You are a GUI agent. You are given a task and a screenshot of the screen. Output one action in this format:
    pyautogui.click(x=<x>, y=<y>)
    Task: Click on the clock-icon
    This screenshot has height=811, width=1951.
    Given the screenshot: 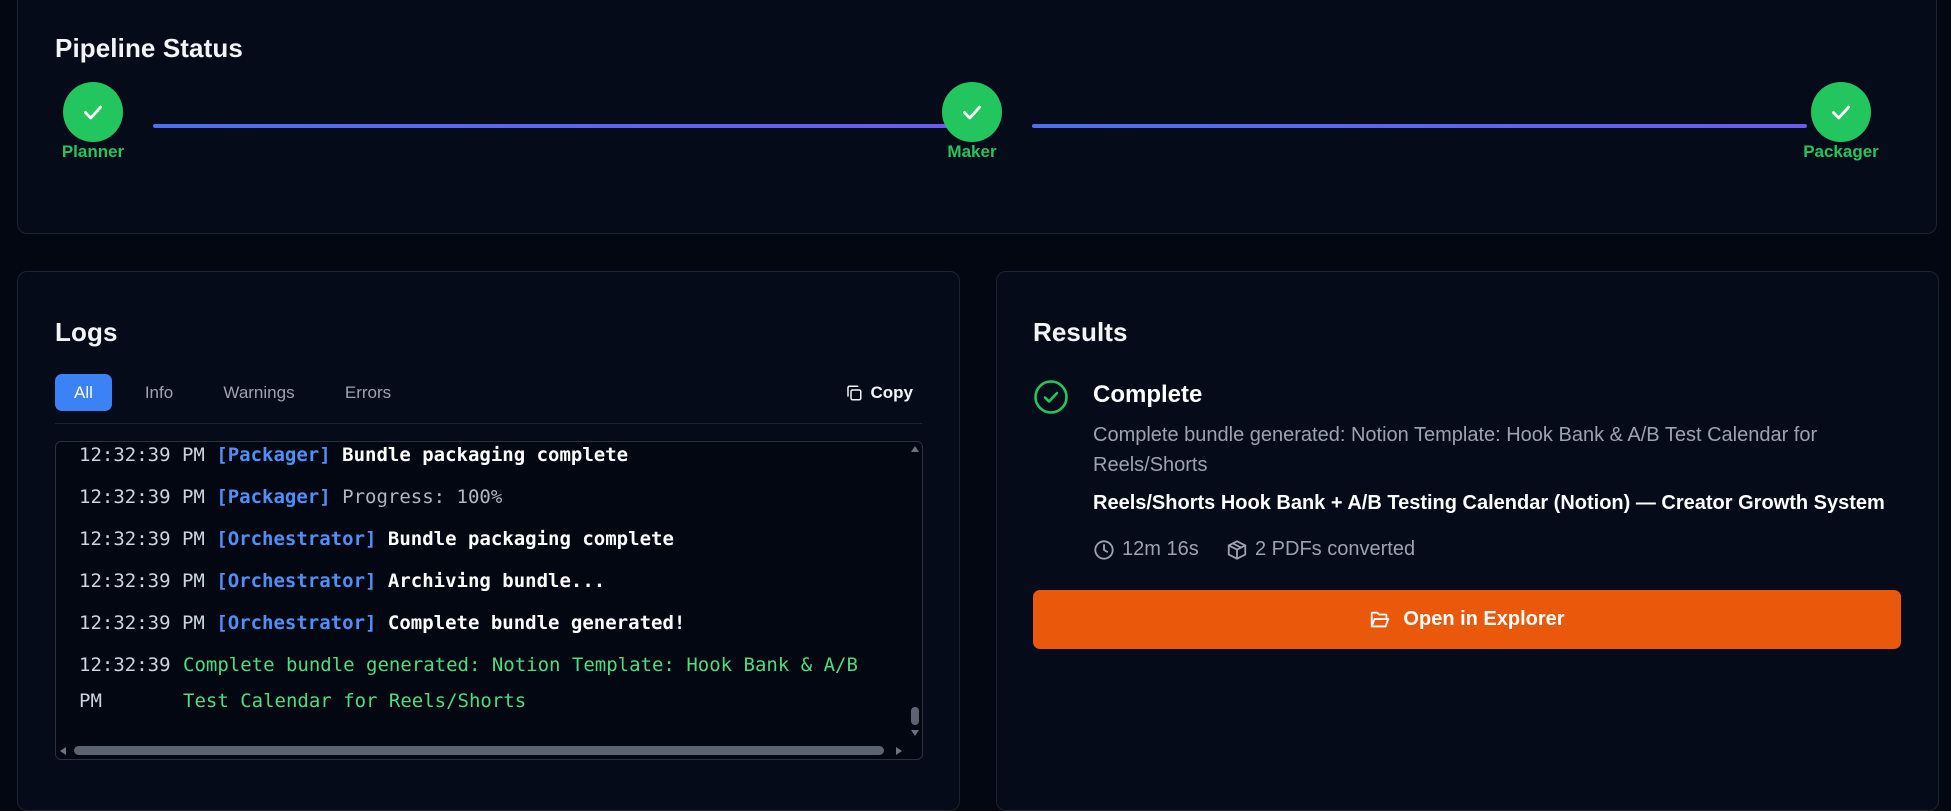 What is the action you would take?
    pyautogui.click(x=1104, y=549)
    